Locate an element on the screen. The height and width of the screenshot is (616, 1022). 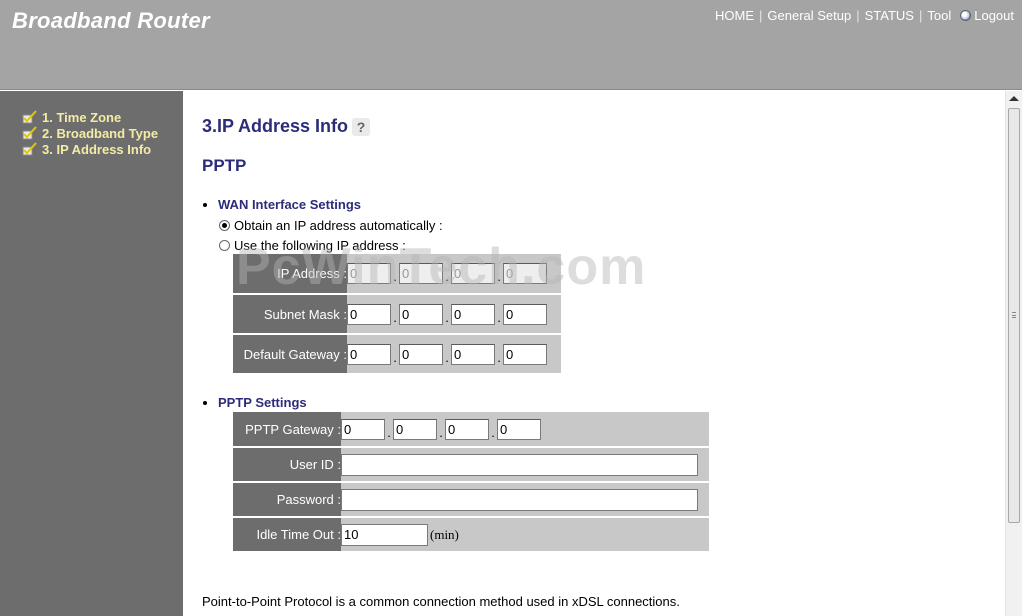
sidebar-item-time-zone: 1. Time Zone is located at coordinates (71, 117).